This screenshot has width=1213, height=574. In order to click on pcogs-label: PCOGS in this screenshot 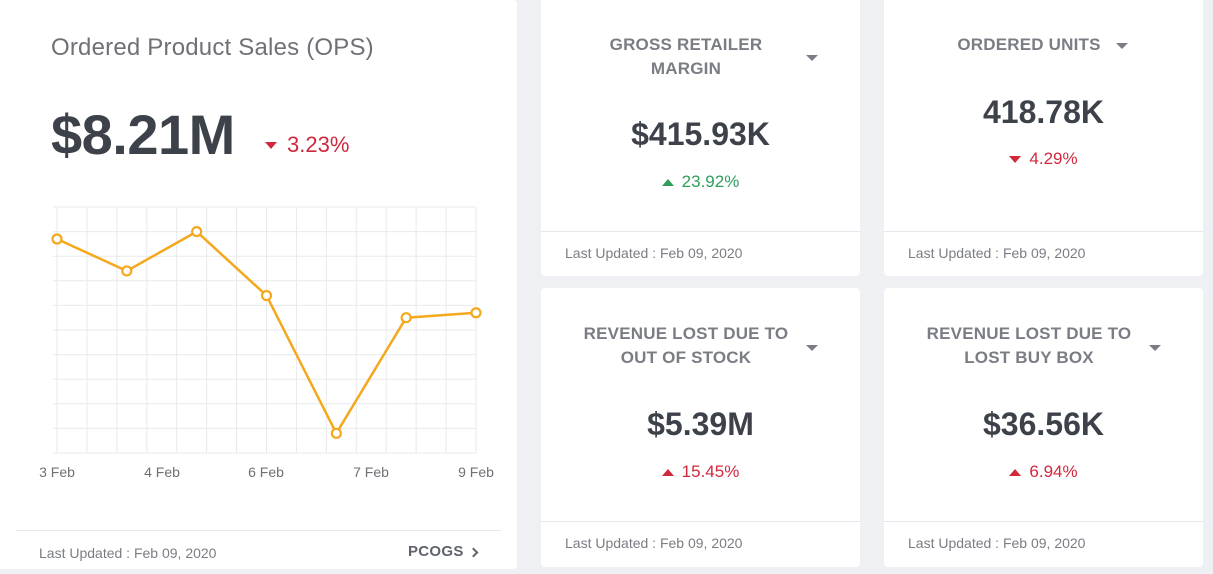, I will do `click(436, 551)`.